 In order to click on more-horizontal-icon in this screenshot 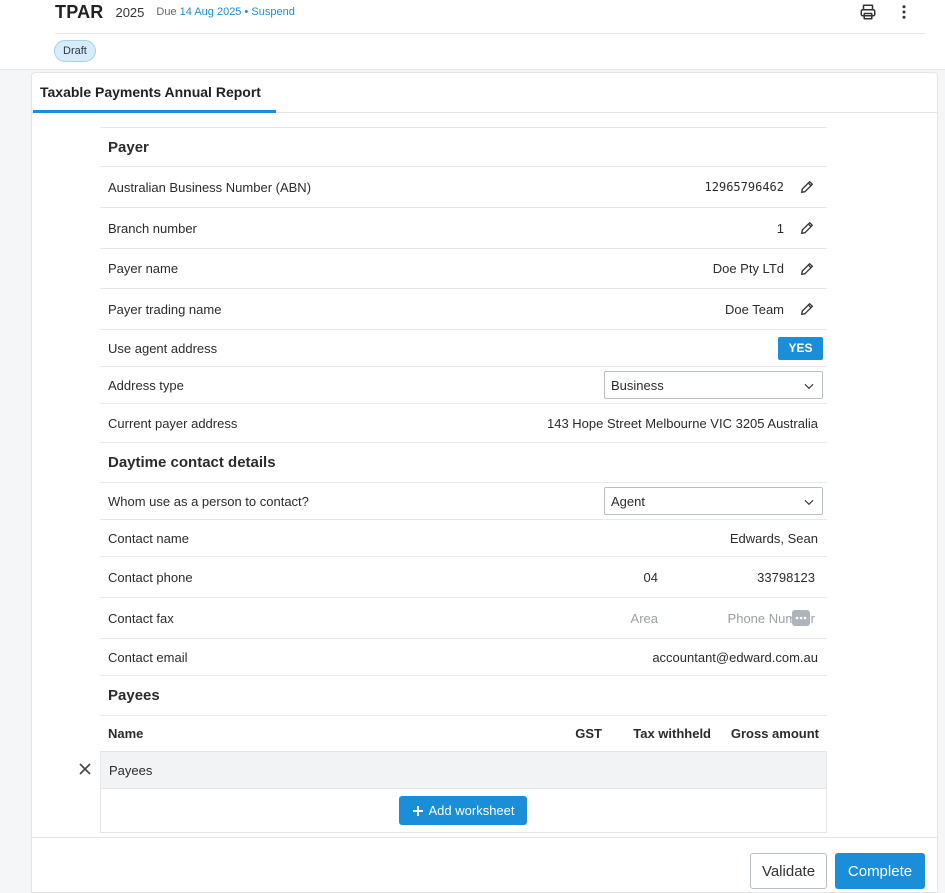, I will do `click(801, 618)`.